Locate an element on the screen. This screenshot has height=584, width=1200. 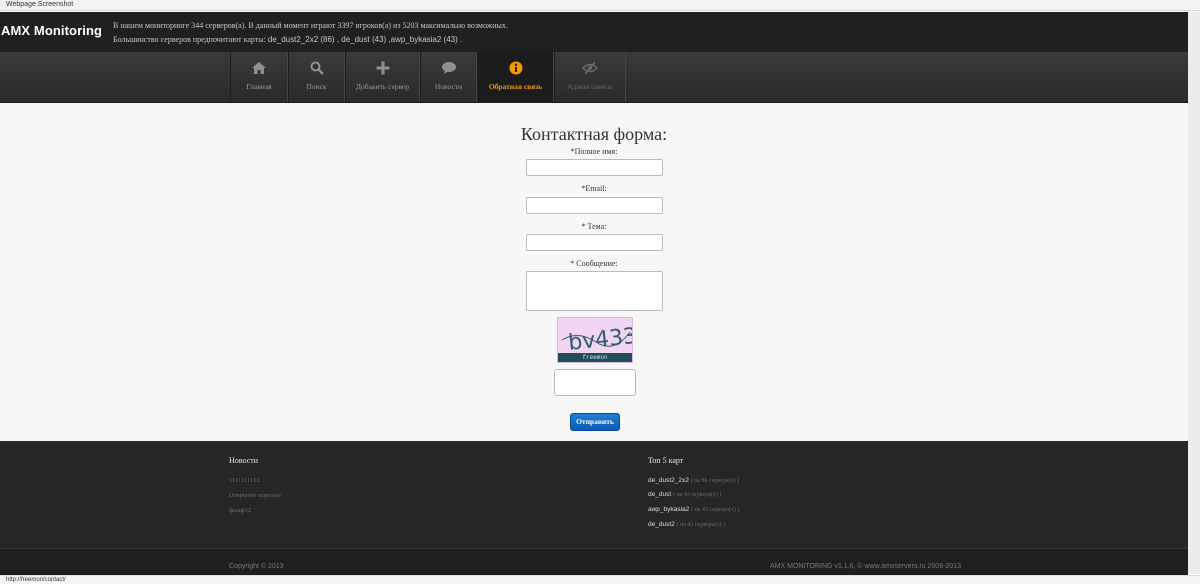
nav-admin: Админ панель is located at coordinates (590, 77).